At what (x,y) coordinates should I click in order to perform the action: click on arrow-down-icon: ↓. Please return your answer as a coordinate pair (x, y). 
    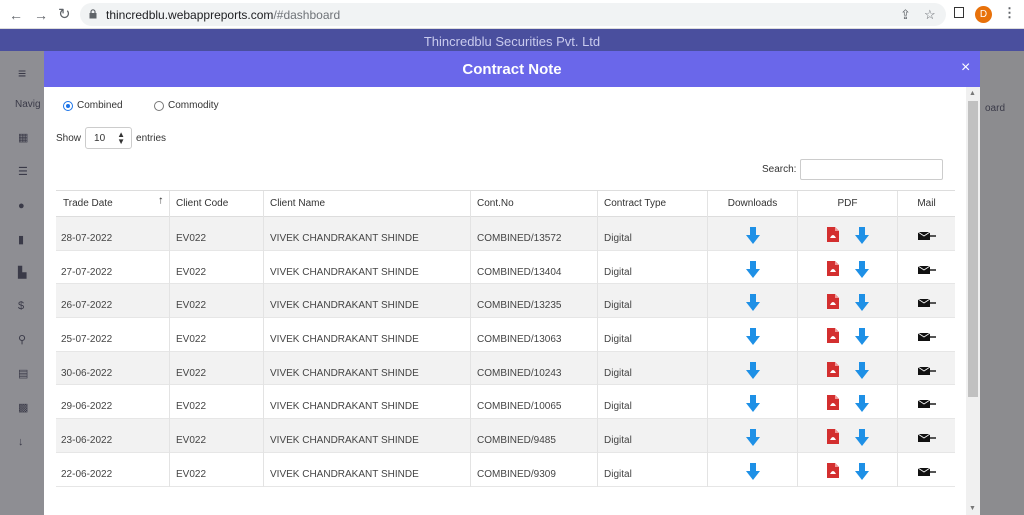
    Looking at the image, I should click on (23, 442).